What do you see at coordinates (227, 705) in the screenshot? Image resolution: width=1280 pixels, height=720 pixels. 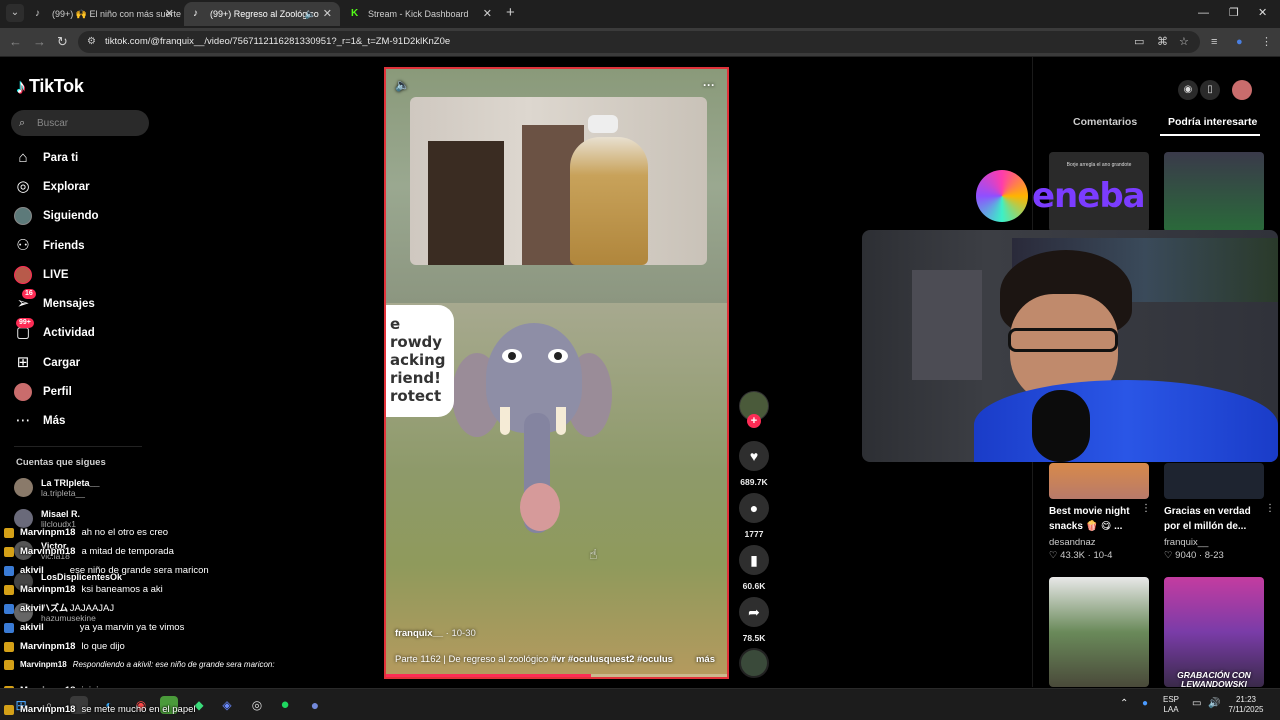 I see `app-icon: ◈` at bounding box center [227, 705].